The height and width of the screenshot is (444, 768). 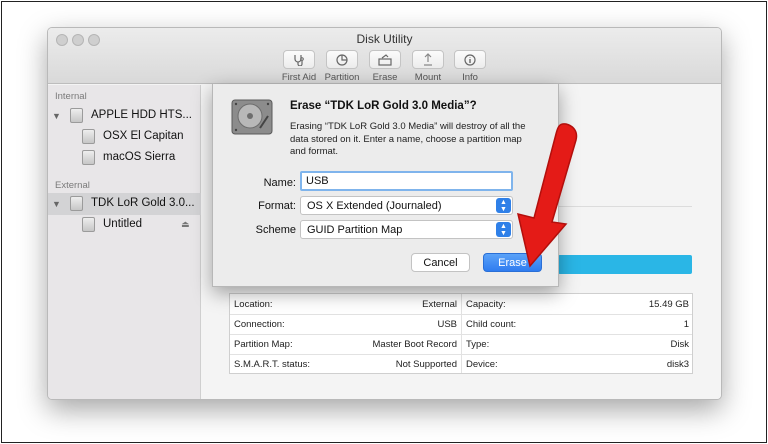 What do you see at coordinates (259, 324) in the screenshot?
I see `info-key: Connection:` at bounding box center [259, 324].